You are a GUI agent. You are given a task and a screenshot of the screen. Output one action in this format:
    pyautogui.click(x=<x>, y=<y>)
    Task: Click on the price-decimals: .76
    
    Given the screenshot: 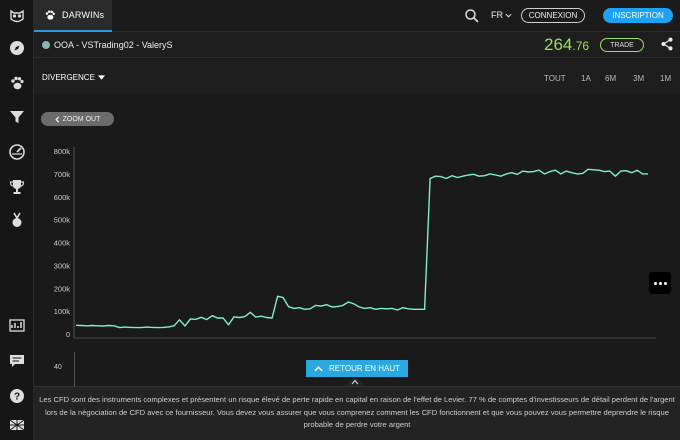 What is the action you would take?
    pyautogui.click(x=581, y=46)
    